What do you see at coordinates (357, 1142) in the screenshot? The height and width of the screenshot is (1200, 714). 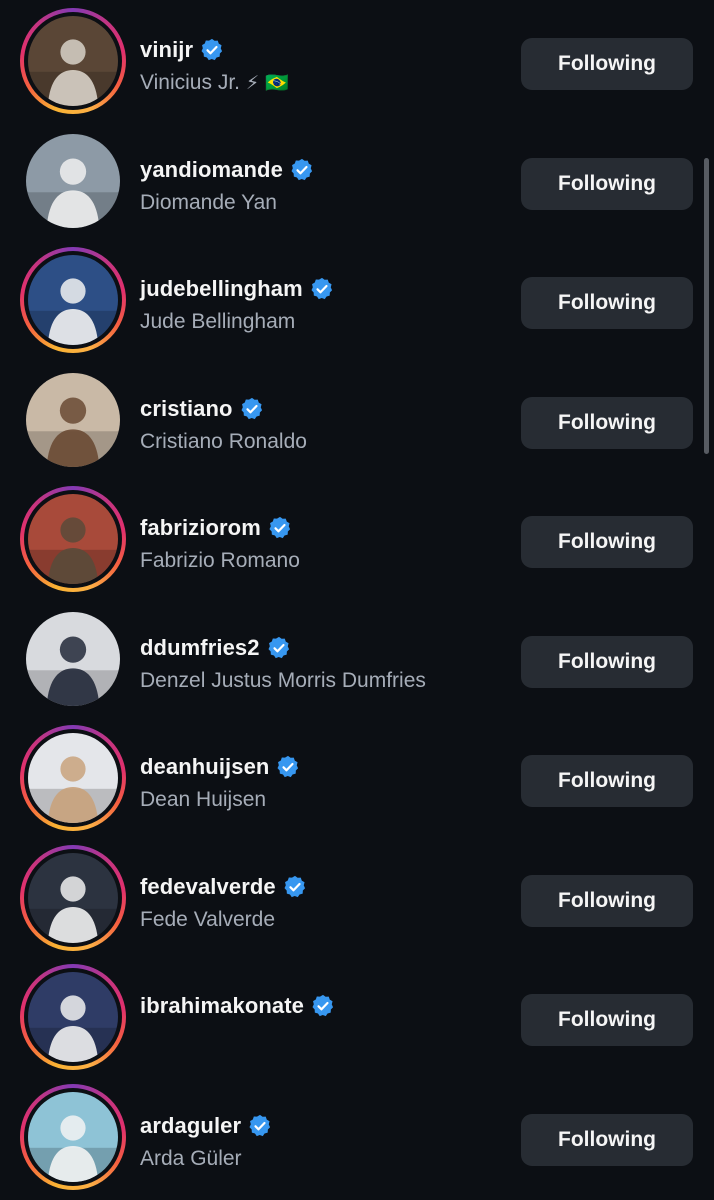 I see `list-item: ardaguler Arda Güler Following` at bounding box center [357, 1142].